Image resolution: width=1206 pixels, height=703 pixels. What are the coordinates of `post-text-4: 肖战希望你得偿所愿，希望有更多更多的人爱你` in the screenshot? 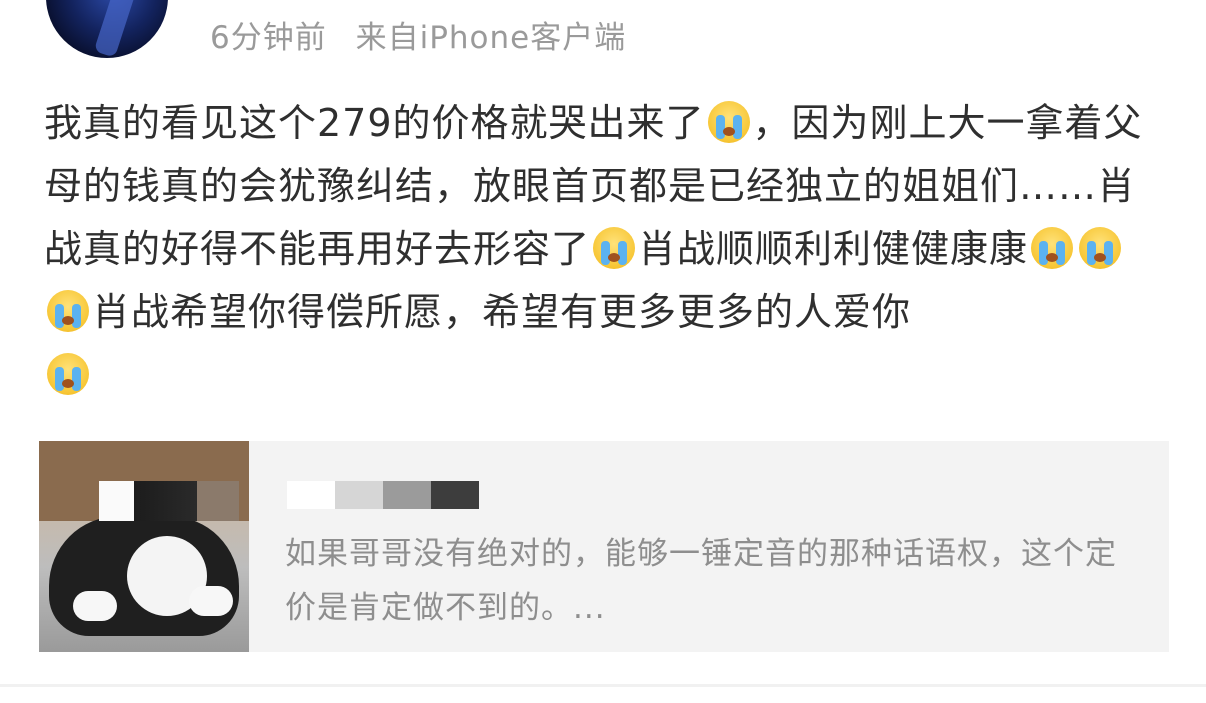 It's located at (502, 312).